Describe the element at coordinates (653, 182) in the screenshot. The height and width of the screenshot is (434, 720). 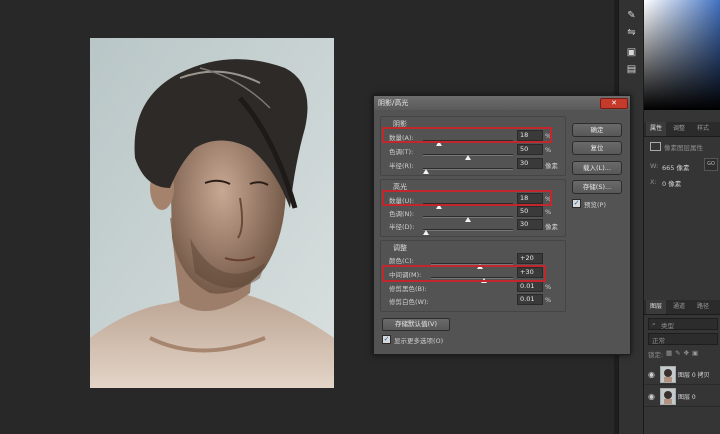
I see `x-label: X:` at that location.